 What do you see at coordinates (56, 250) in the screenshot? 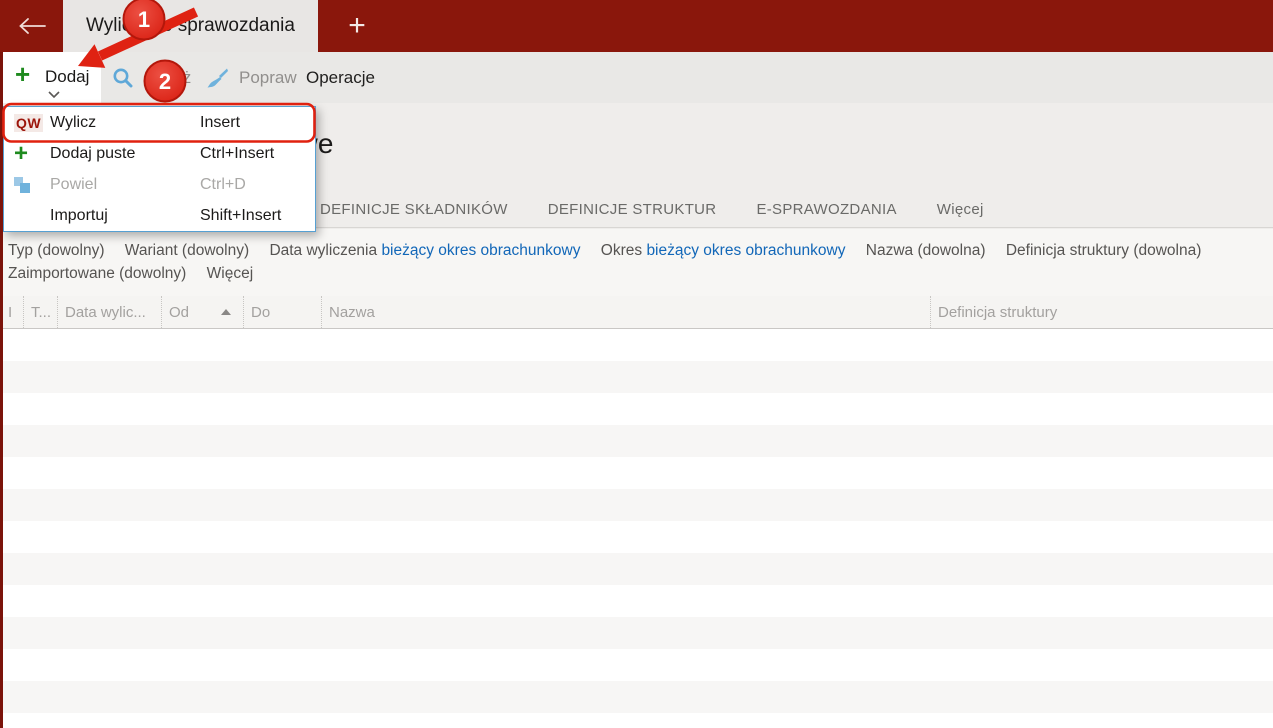
I see `filter-typ: Typ (dowolny)` at bounding box center [56, 250].